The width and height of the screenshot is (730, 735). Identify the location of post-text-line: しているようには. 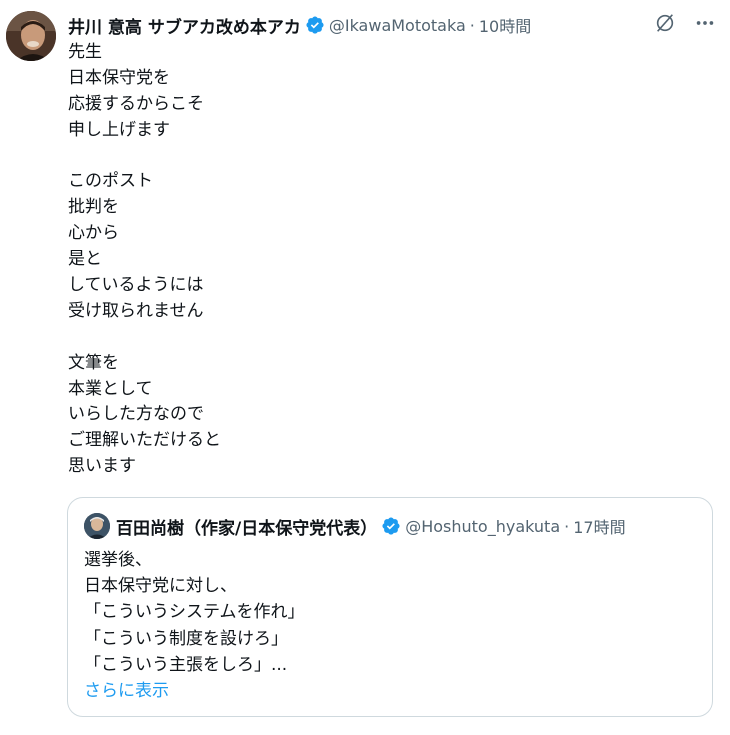
(136, 285).